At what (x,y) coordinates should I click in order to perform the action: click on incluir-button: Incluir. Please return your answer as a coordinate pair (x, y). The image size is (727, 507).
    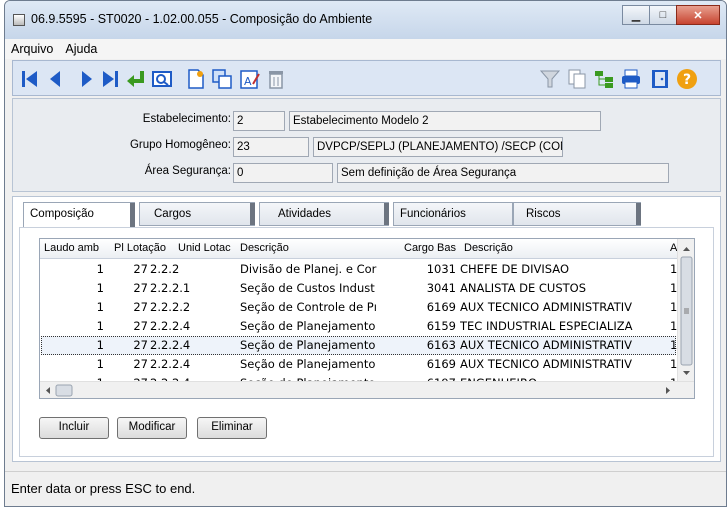
    Looking at the image, I should click on (74, 428).